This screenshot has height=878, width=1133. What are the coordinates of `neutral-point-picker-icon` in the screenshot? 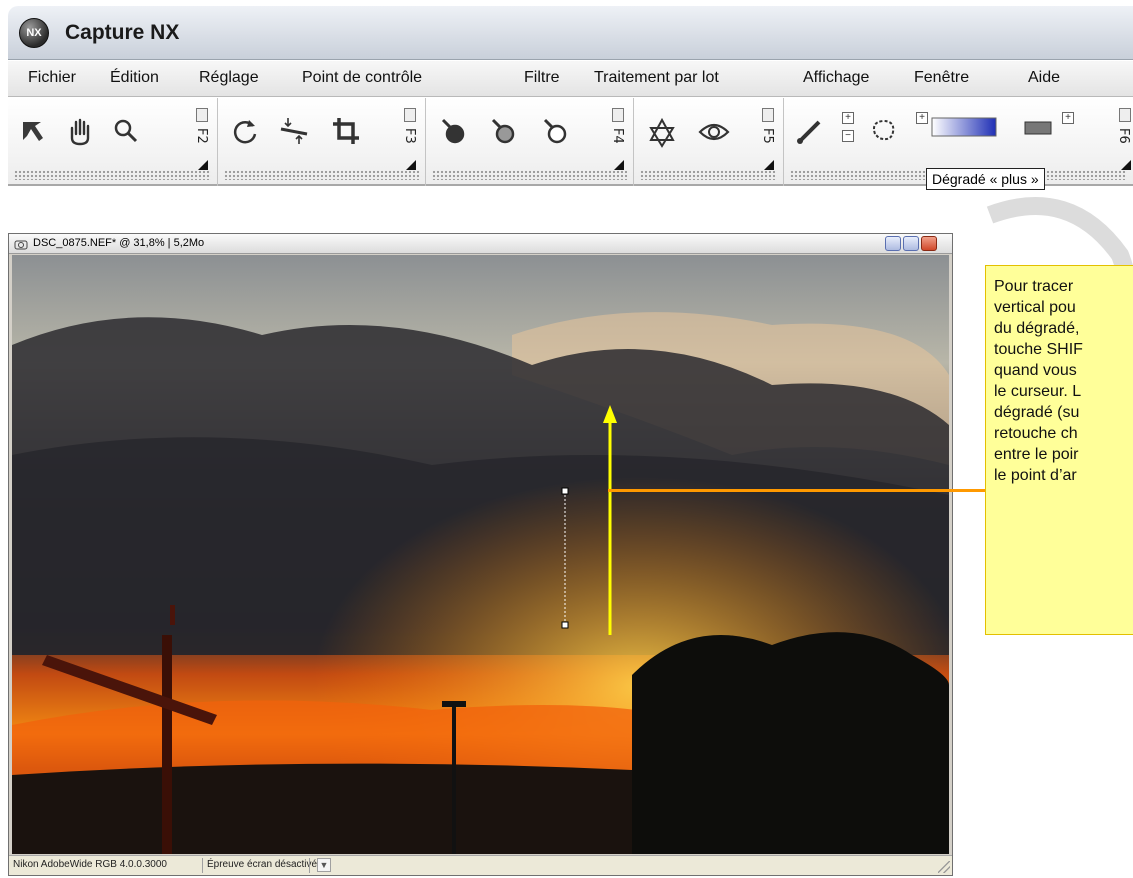 It's located at (503, 131).